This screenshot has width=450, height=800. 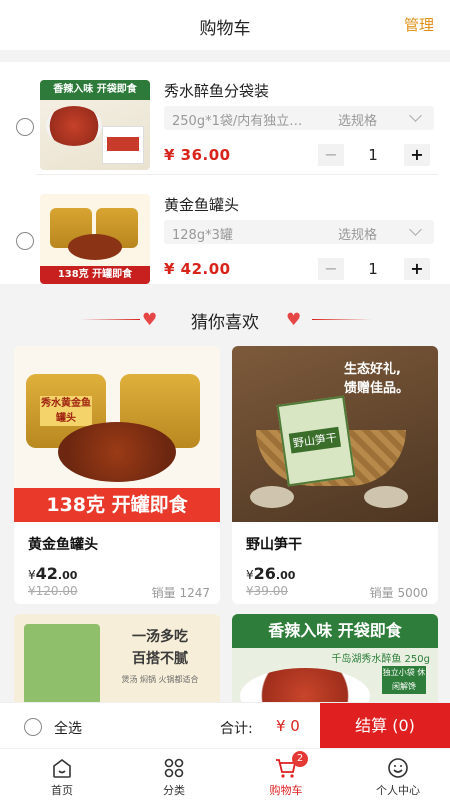 I want to click on product-card: 一汤多吃百搭不腻 煲汤 焖锅 火锅都适合, so click(x=117, y=664).